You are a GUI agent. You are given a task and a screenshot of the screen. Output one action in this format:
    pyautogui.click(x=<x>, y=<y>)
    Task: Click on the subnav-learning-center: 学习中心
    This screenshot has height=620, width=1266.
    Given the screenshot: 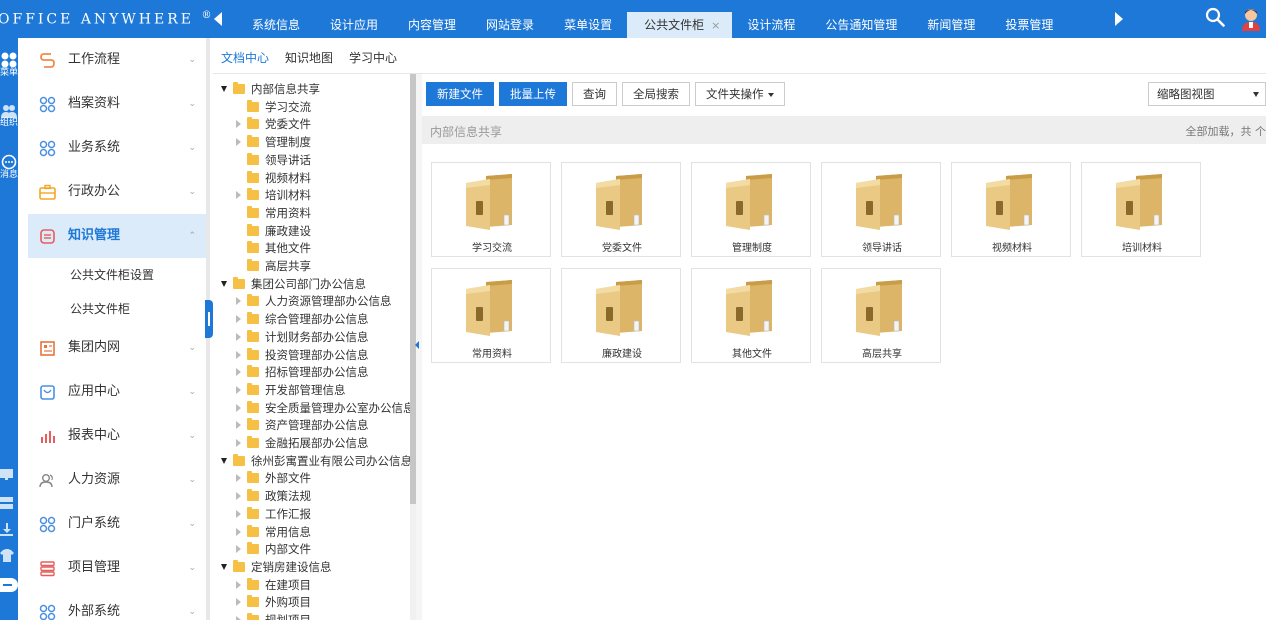 What is the action you would take?
    pyautogui.click(x=373, y=57)
    